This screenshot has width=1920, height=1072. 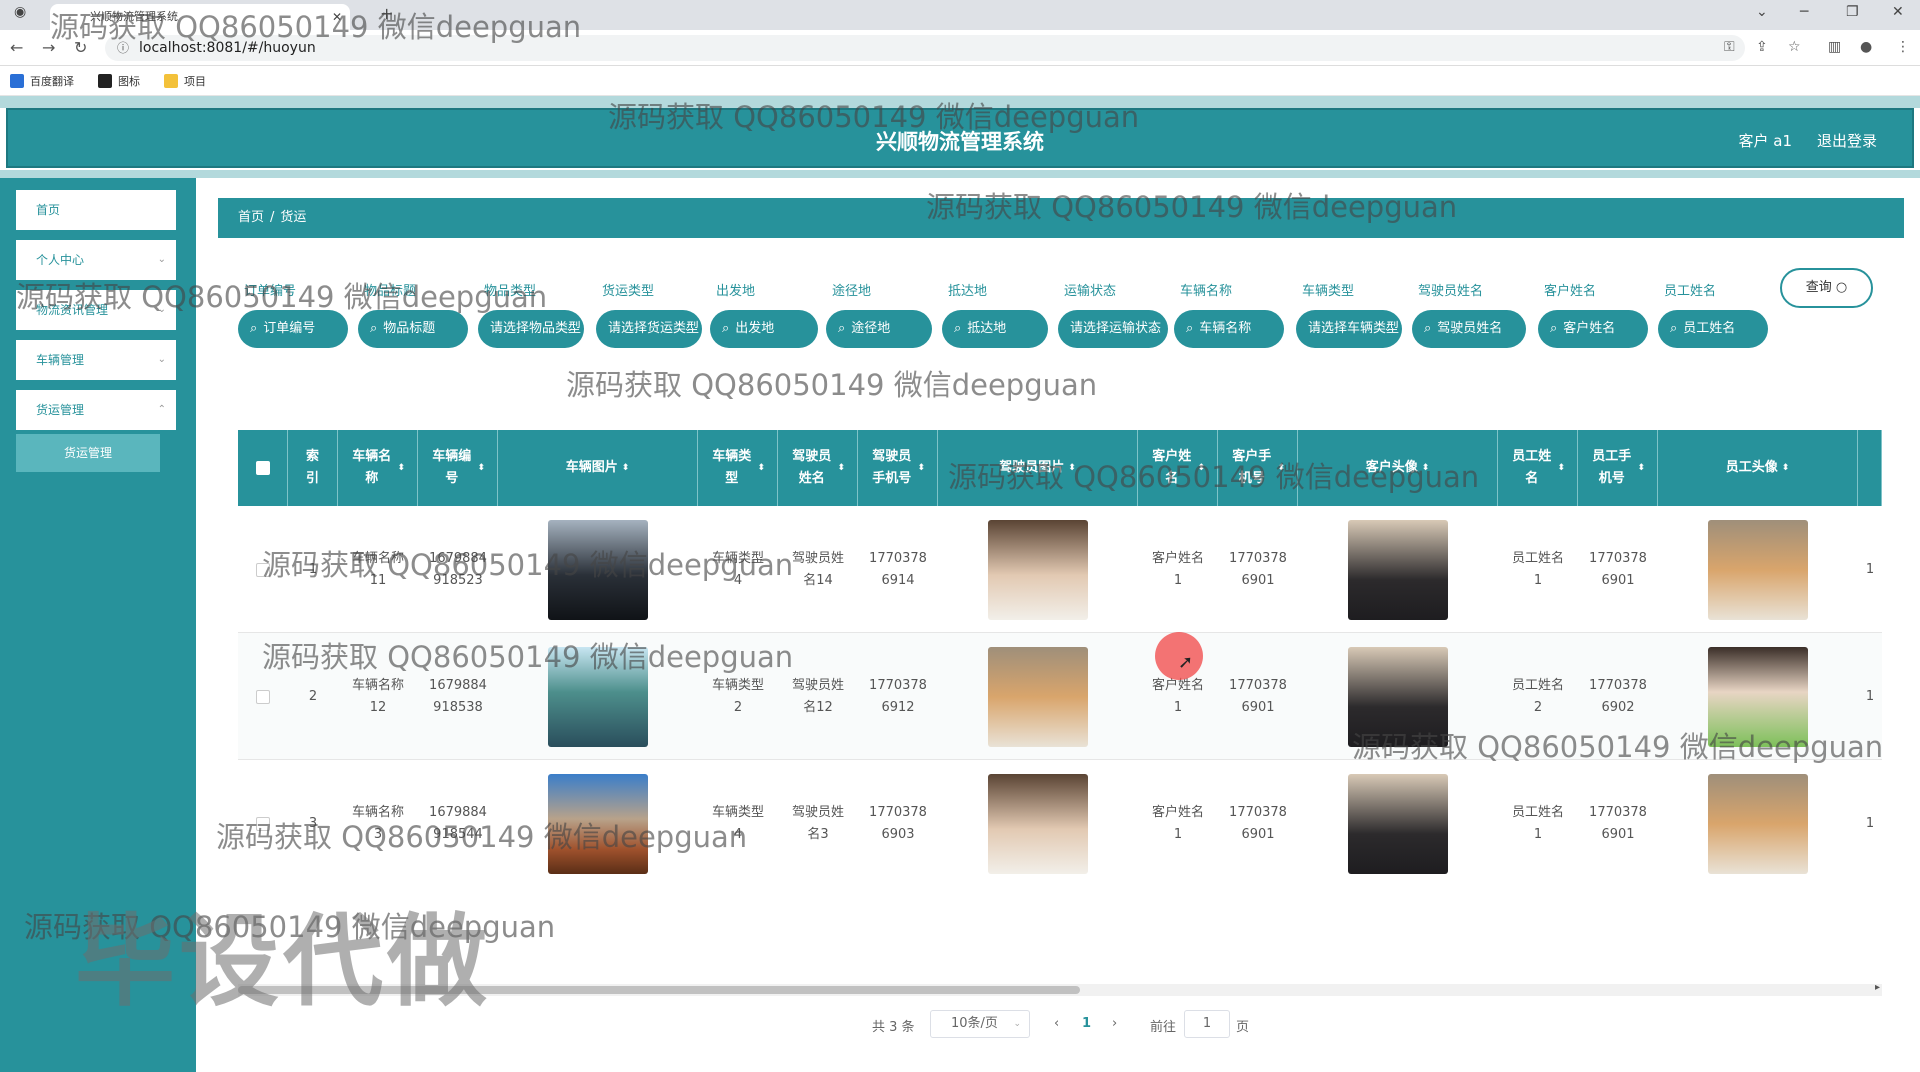 I want to click on pagination-total: 共 3 条, so click(x=893, y=1027).